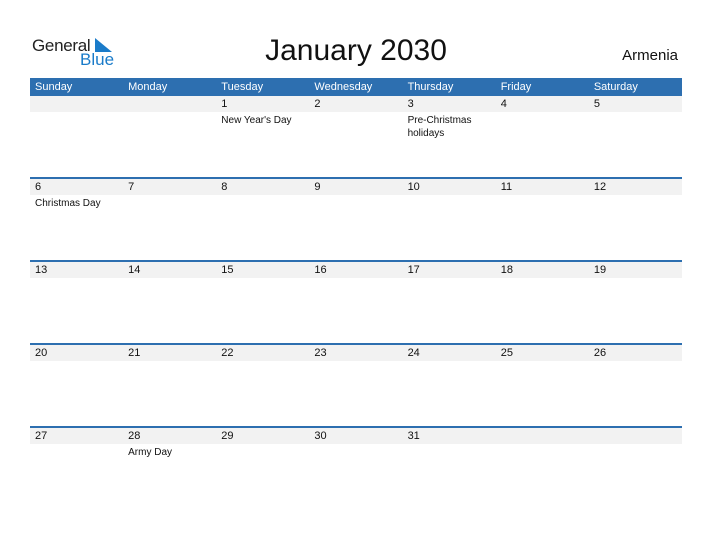 This screenshot has width=712, height=550. I want to click on day-number: 22, so click(263, 353).